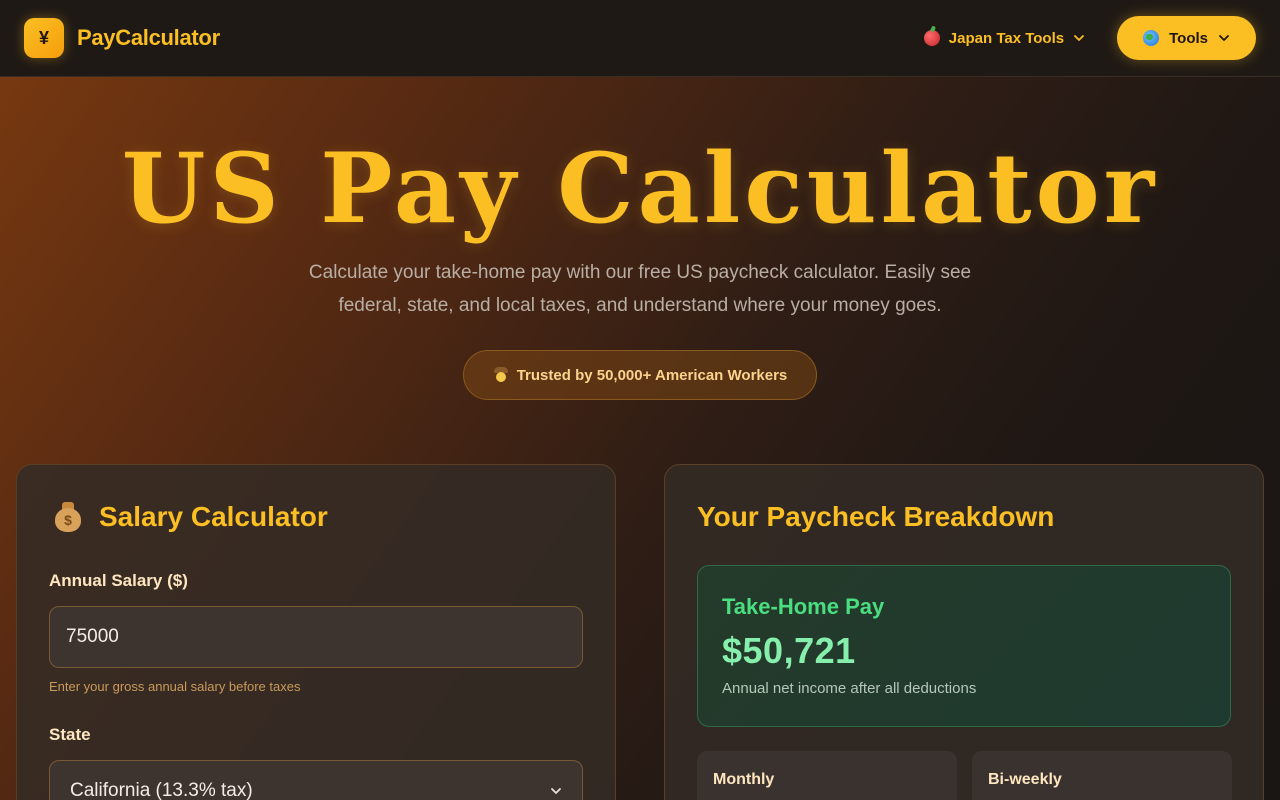 This screenshot has height=800, width=1280. What do you see at coordinates (744, 779) in the screenshot?
I see `monthly-label: Monthly` at bounding box center [744, 779].